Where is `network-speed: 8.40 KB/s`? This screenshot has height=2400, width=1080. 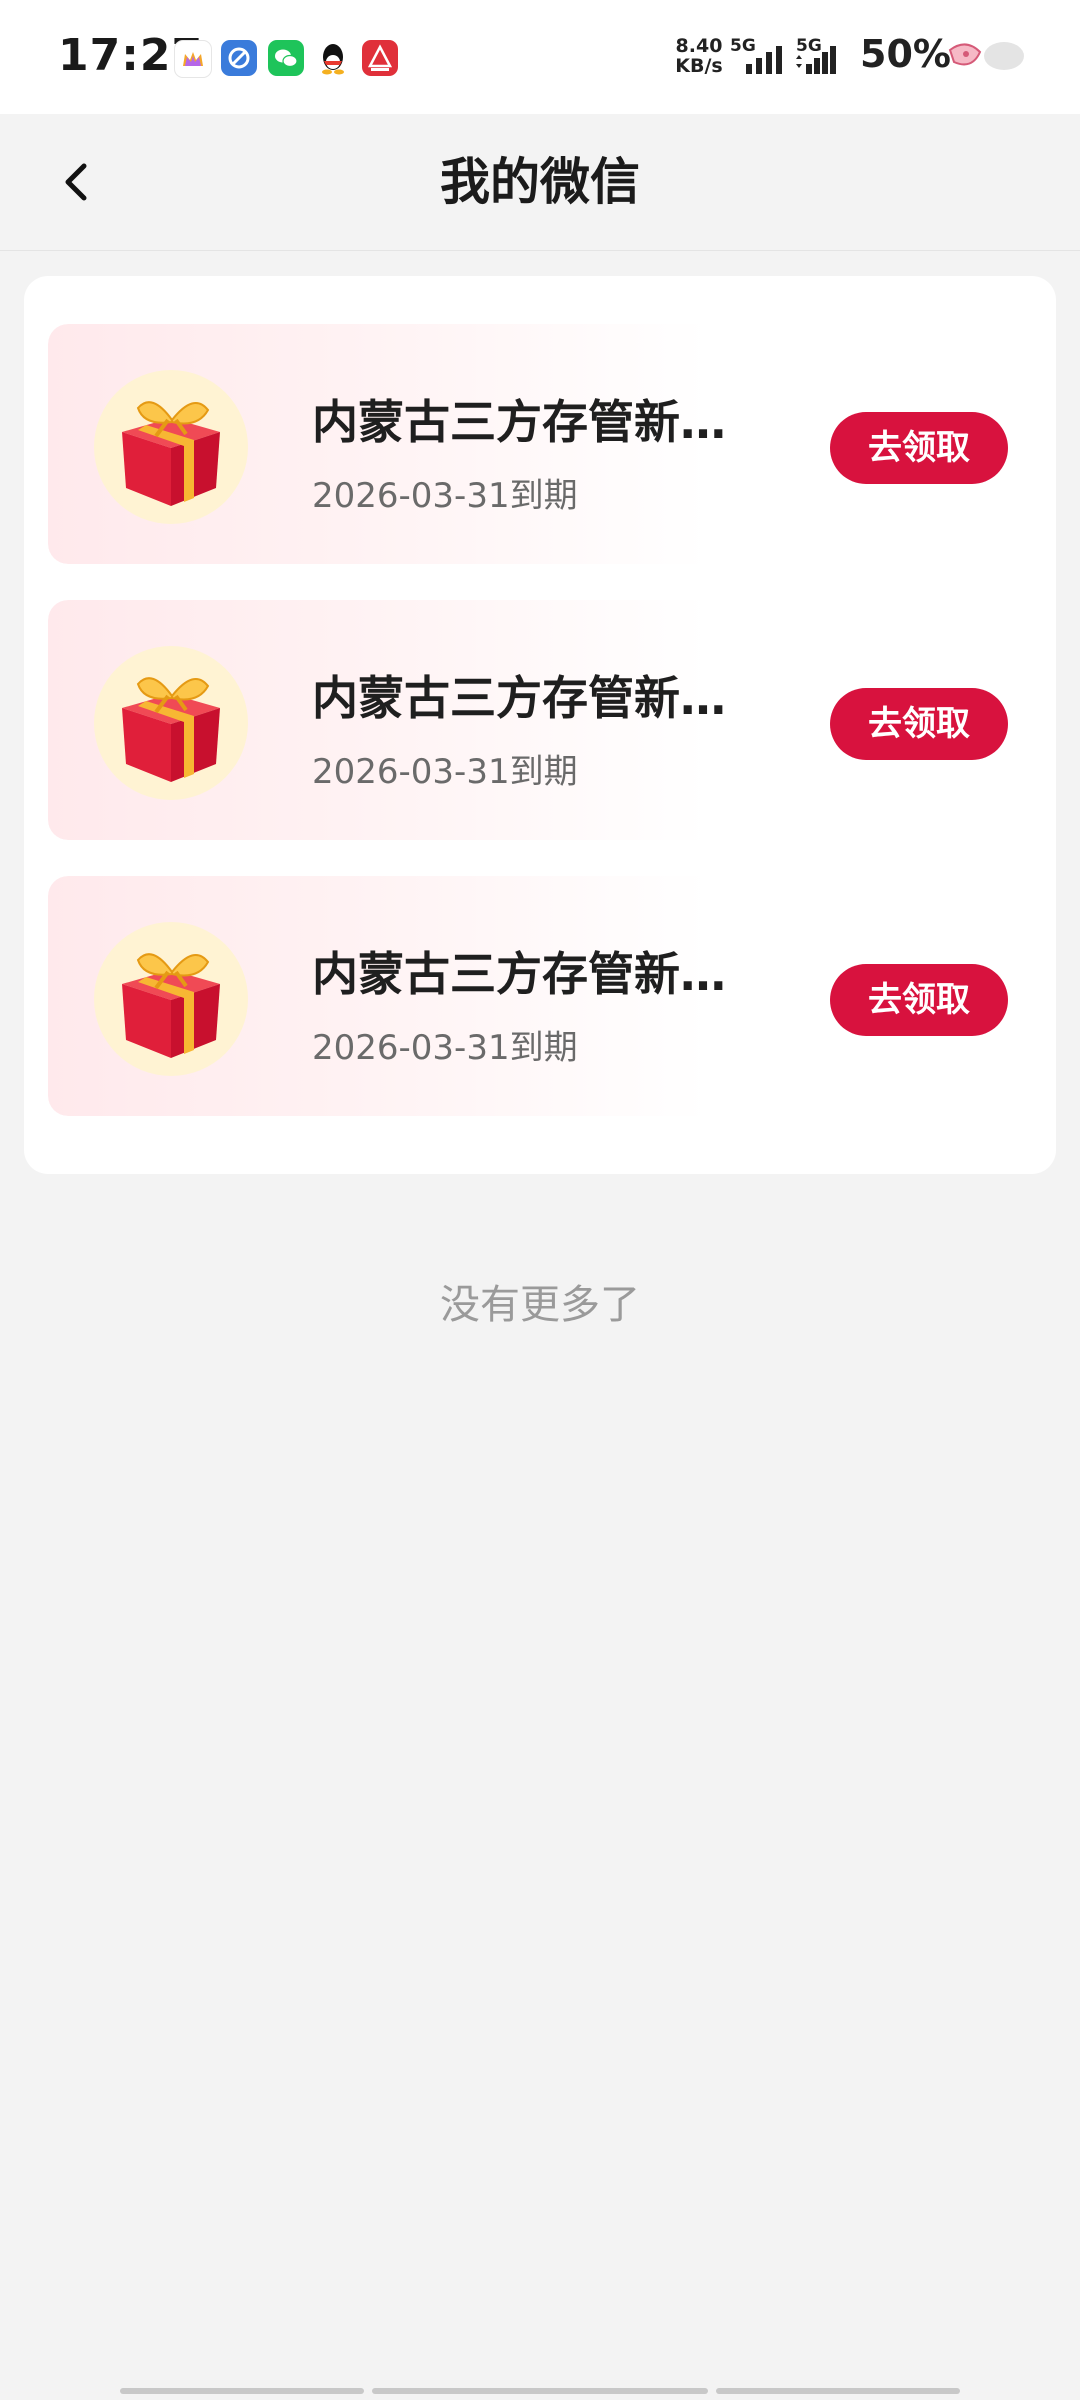 network-speed: 8.40 KB/s is located at coordinates (699, 56).